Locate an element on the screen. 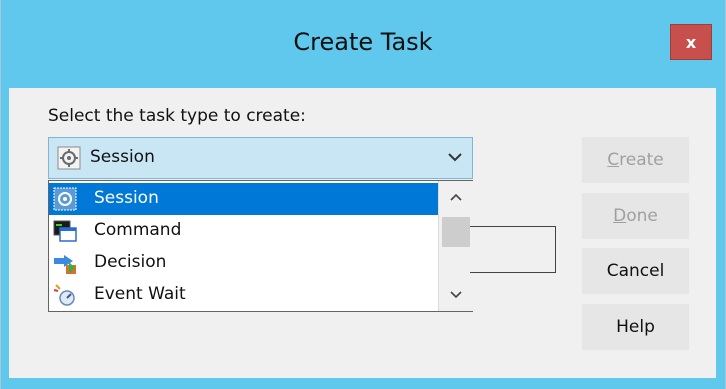  scroll-thumb is located at coordinates (456, 232).